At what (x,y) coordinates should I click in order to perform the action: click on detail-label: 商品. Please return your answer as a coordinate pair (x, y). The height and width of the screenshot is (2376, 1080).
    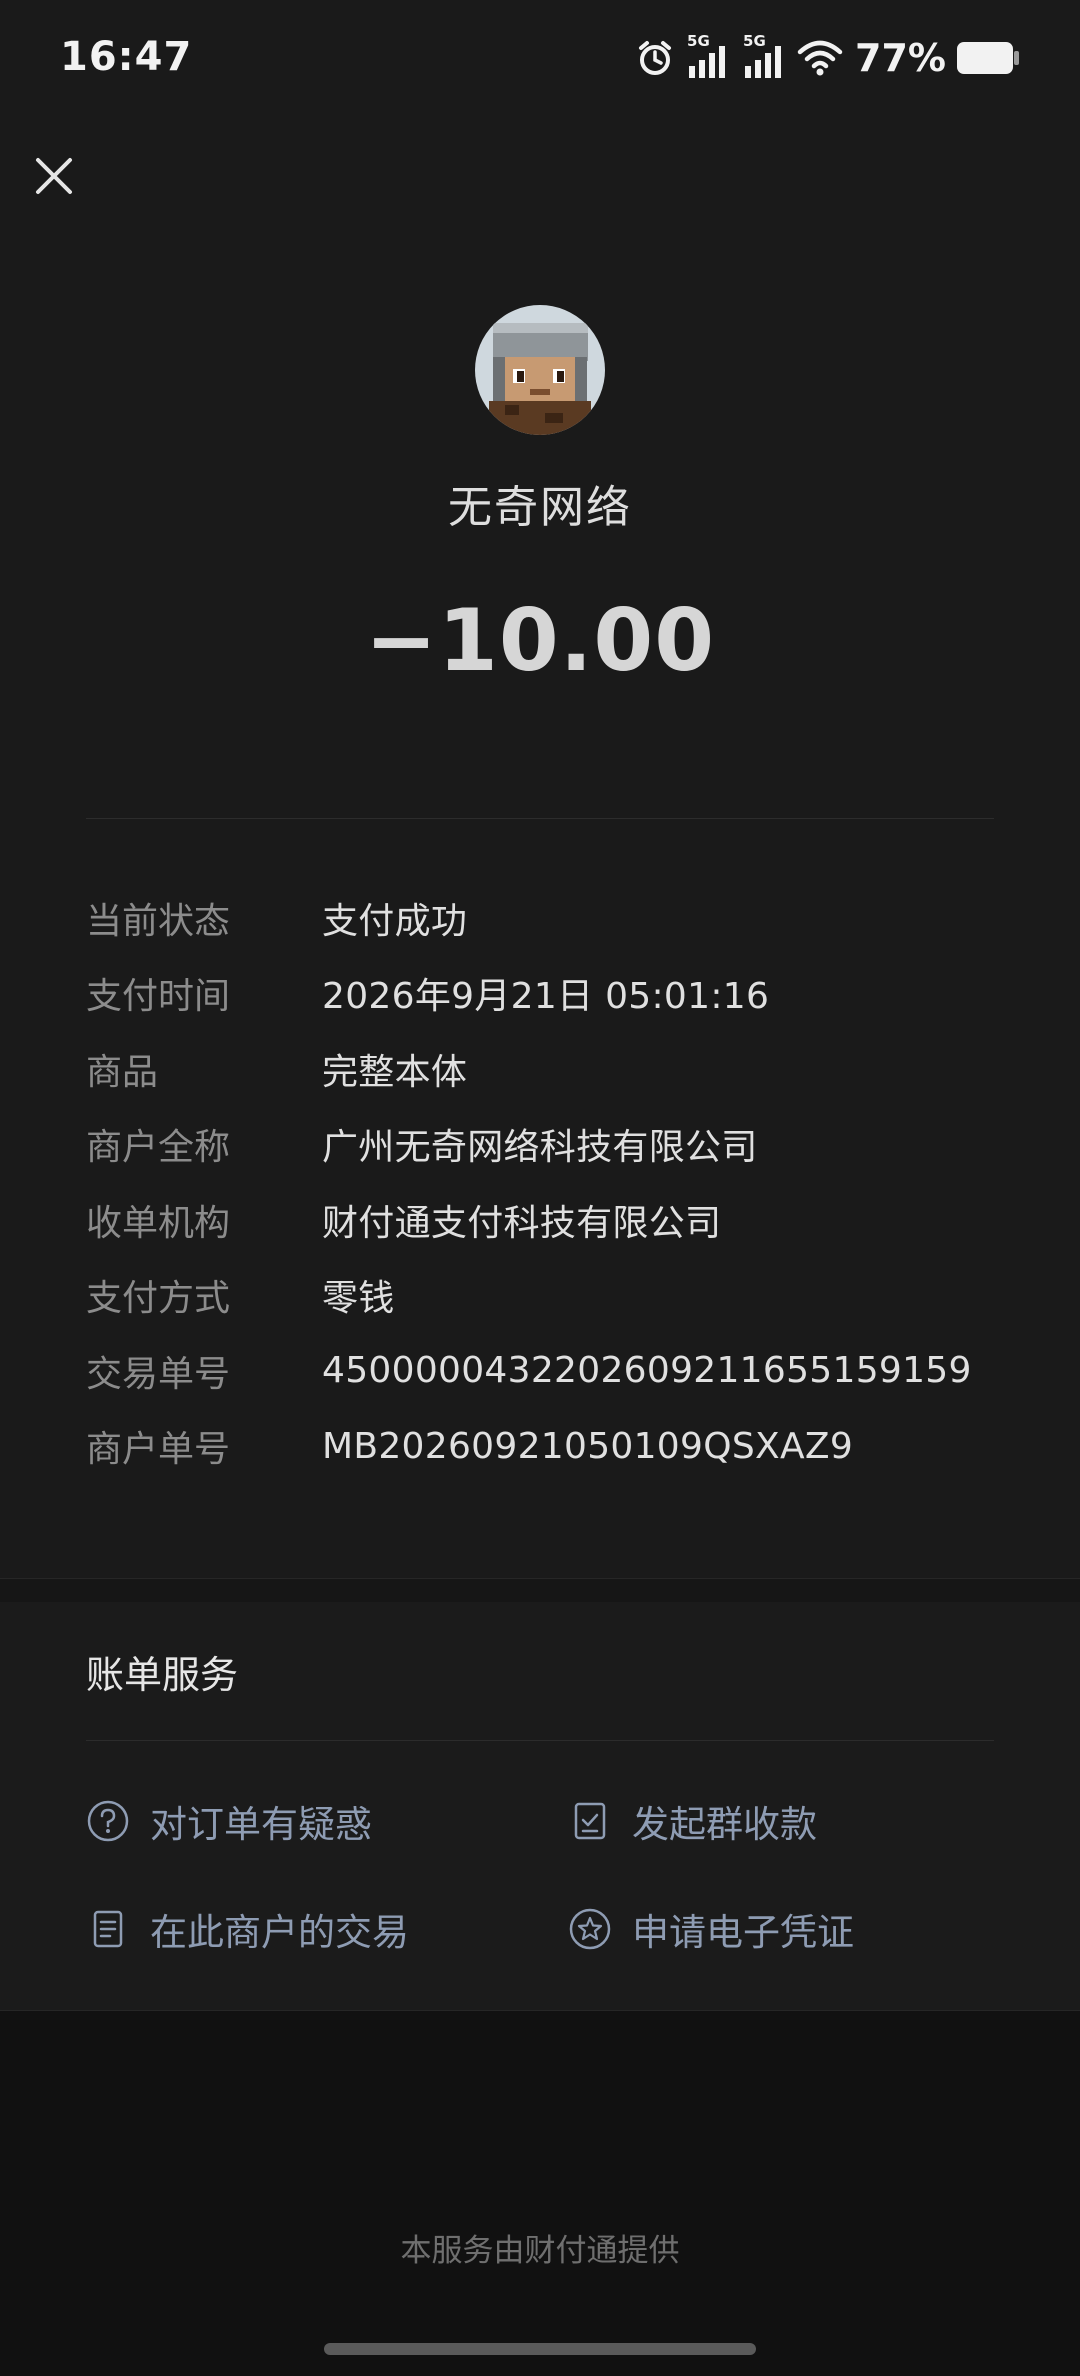
    Looking at the image, I should click on (122, 1072).